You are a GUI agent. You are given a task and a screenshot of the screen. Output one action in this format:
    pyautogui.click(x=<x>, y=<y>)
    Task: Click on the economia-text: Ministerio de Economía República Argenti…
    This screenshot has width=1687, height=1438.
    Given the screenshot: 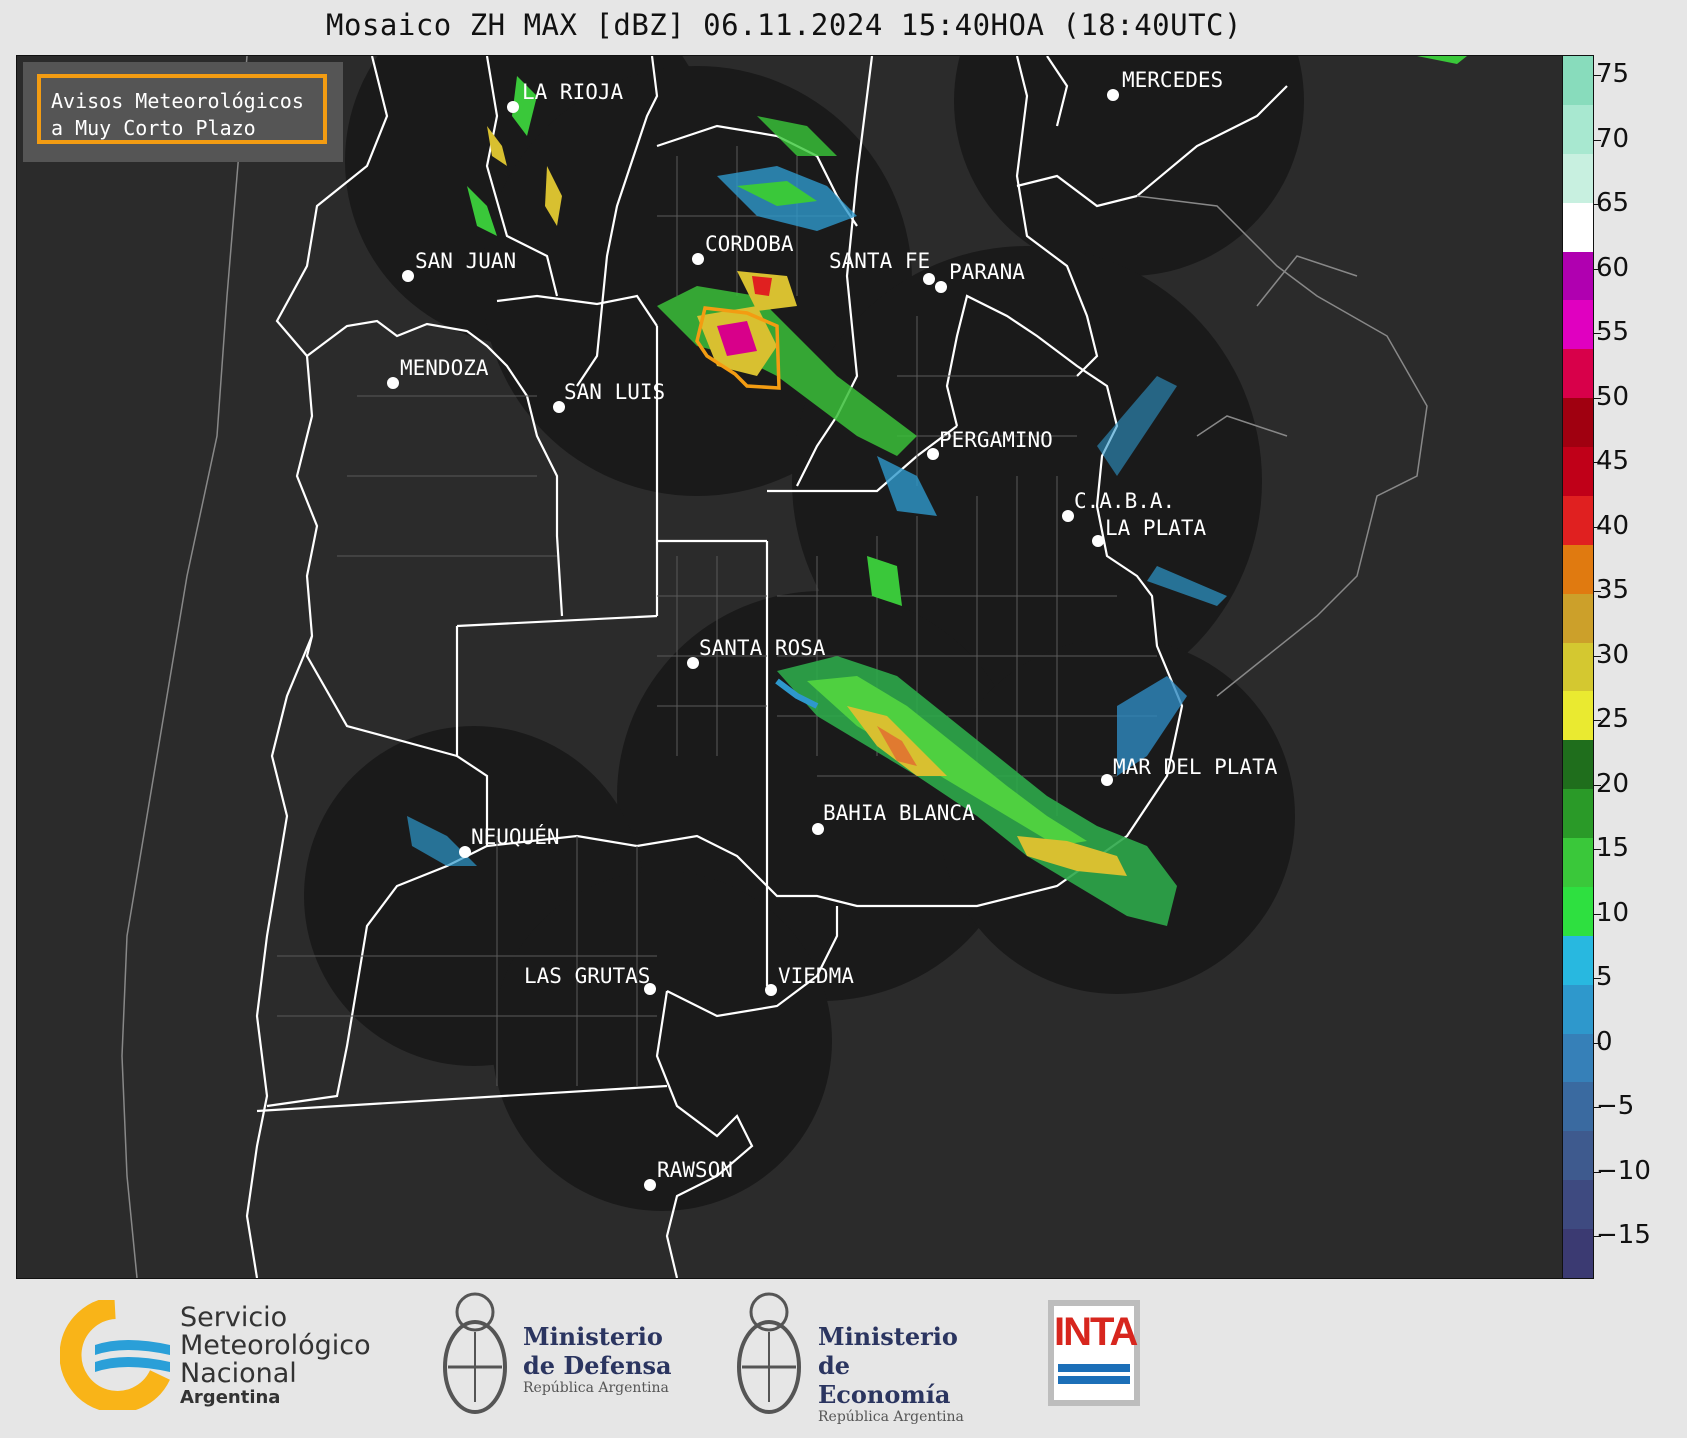 What is the action you would take?
    pyautogui.click(x=900, y=1373)
    